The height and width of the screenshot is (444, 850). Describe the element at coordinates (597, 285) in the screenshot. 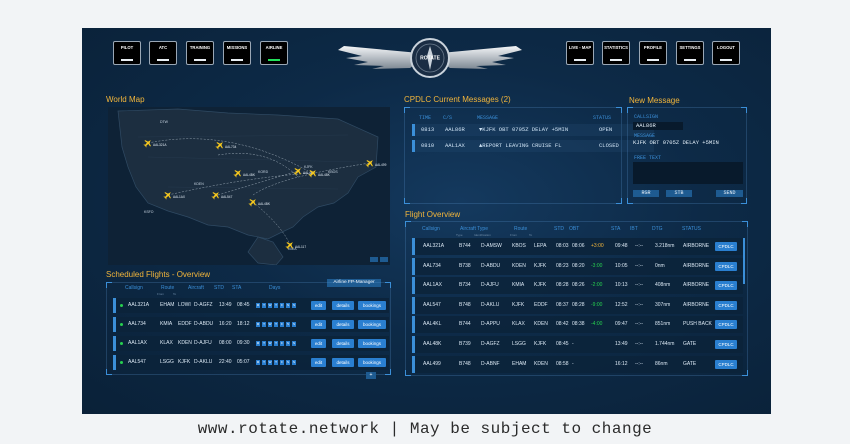

I see `flight-delay: -2:00` at that location.